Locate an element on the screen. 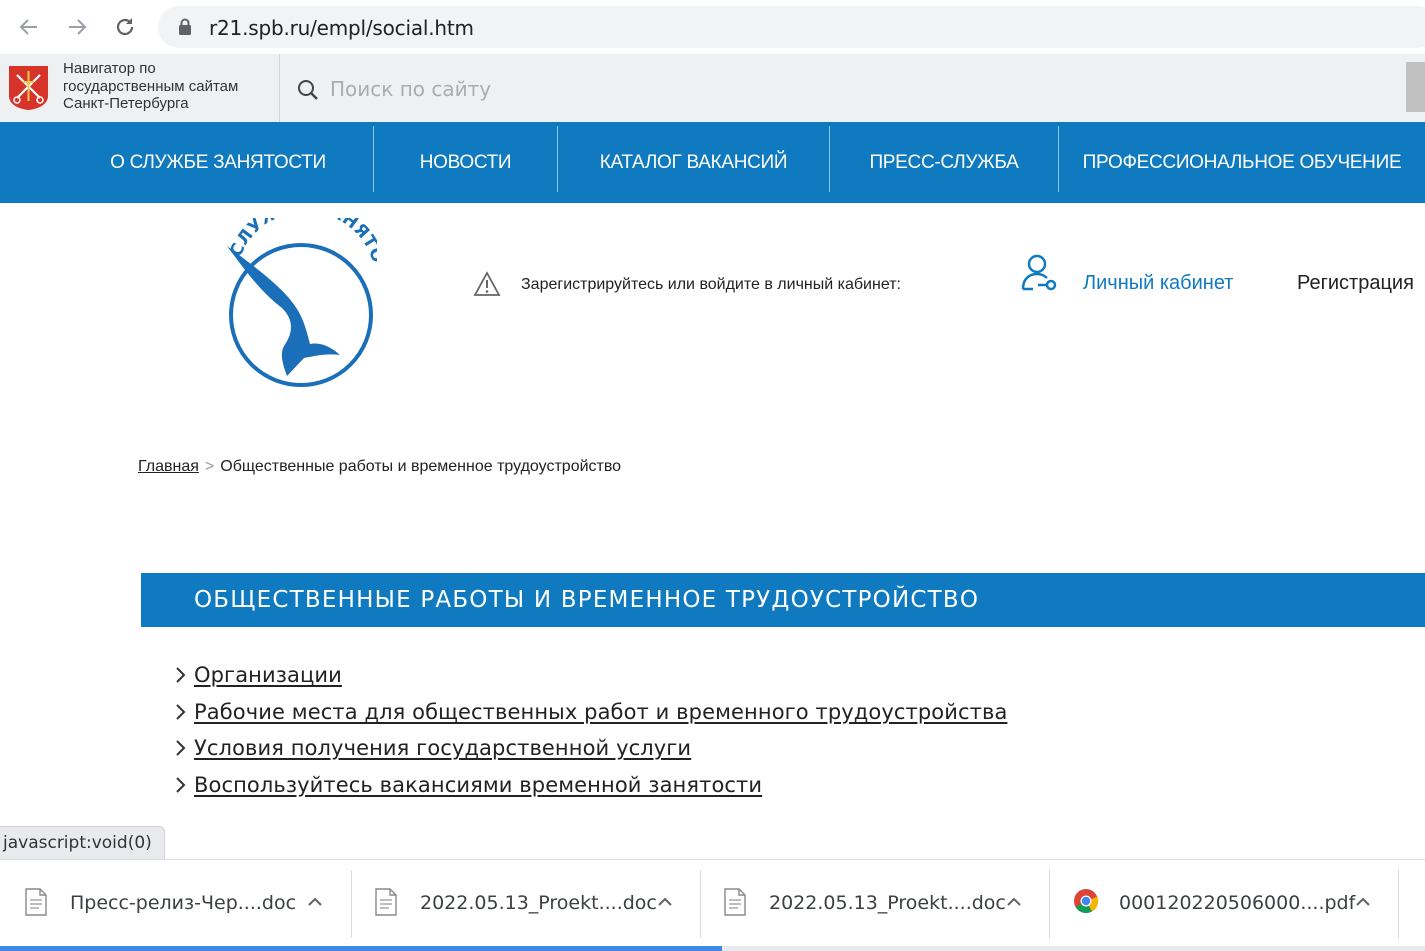  forward-button is located at coordinates (77, 27).